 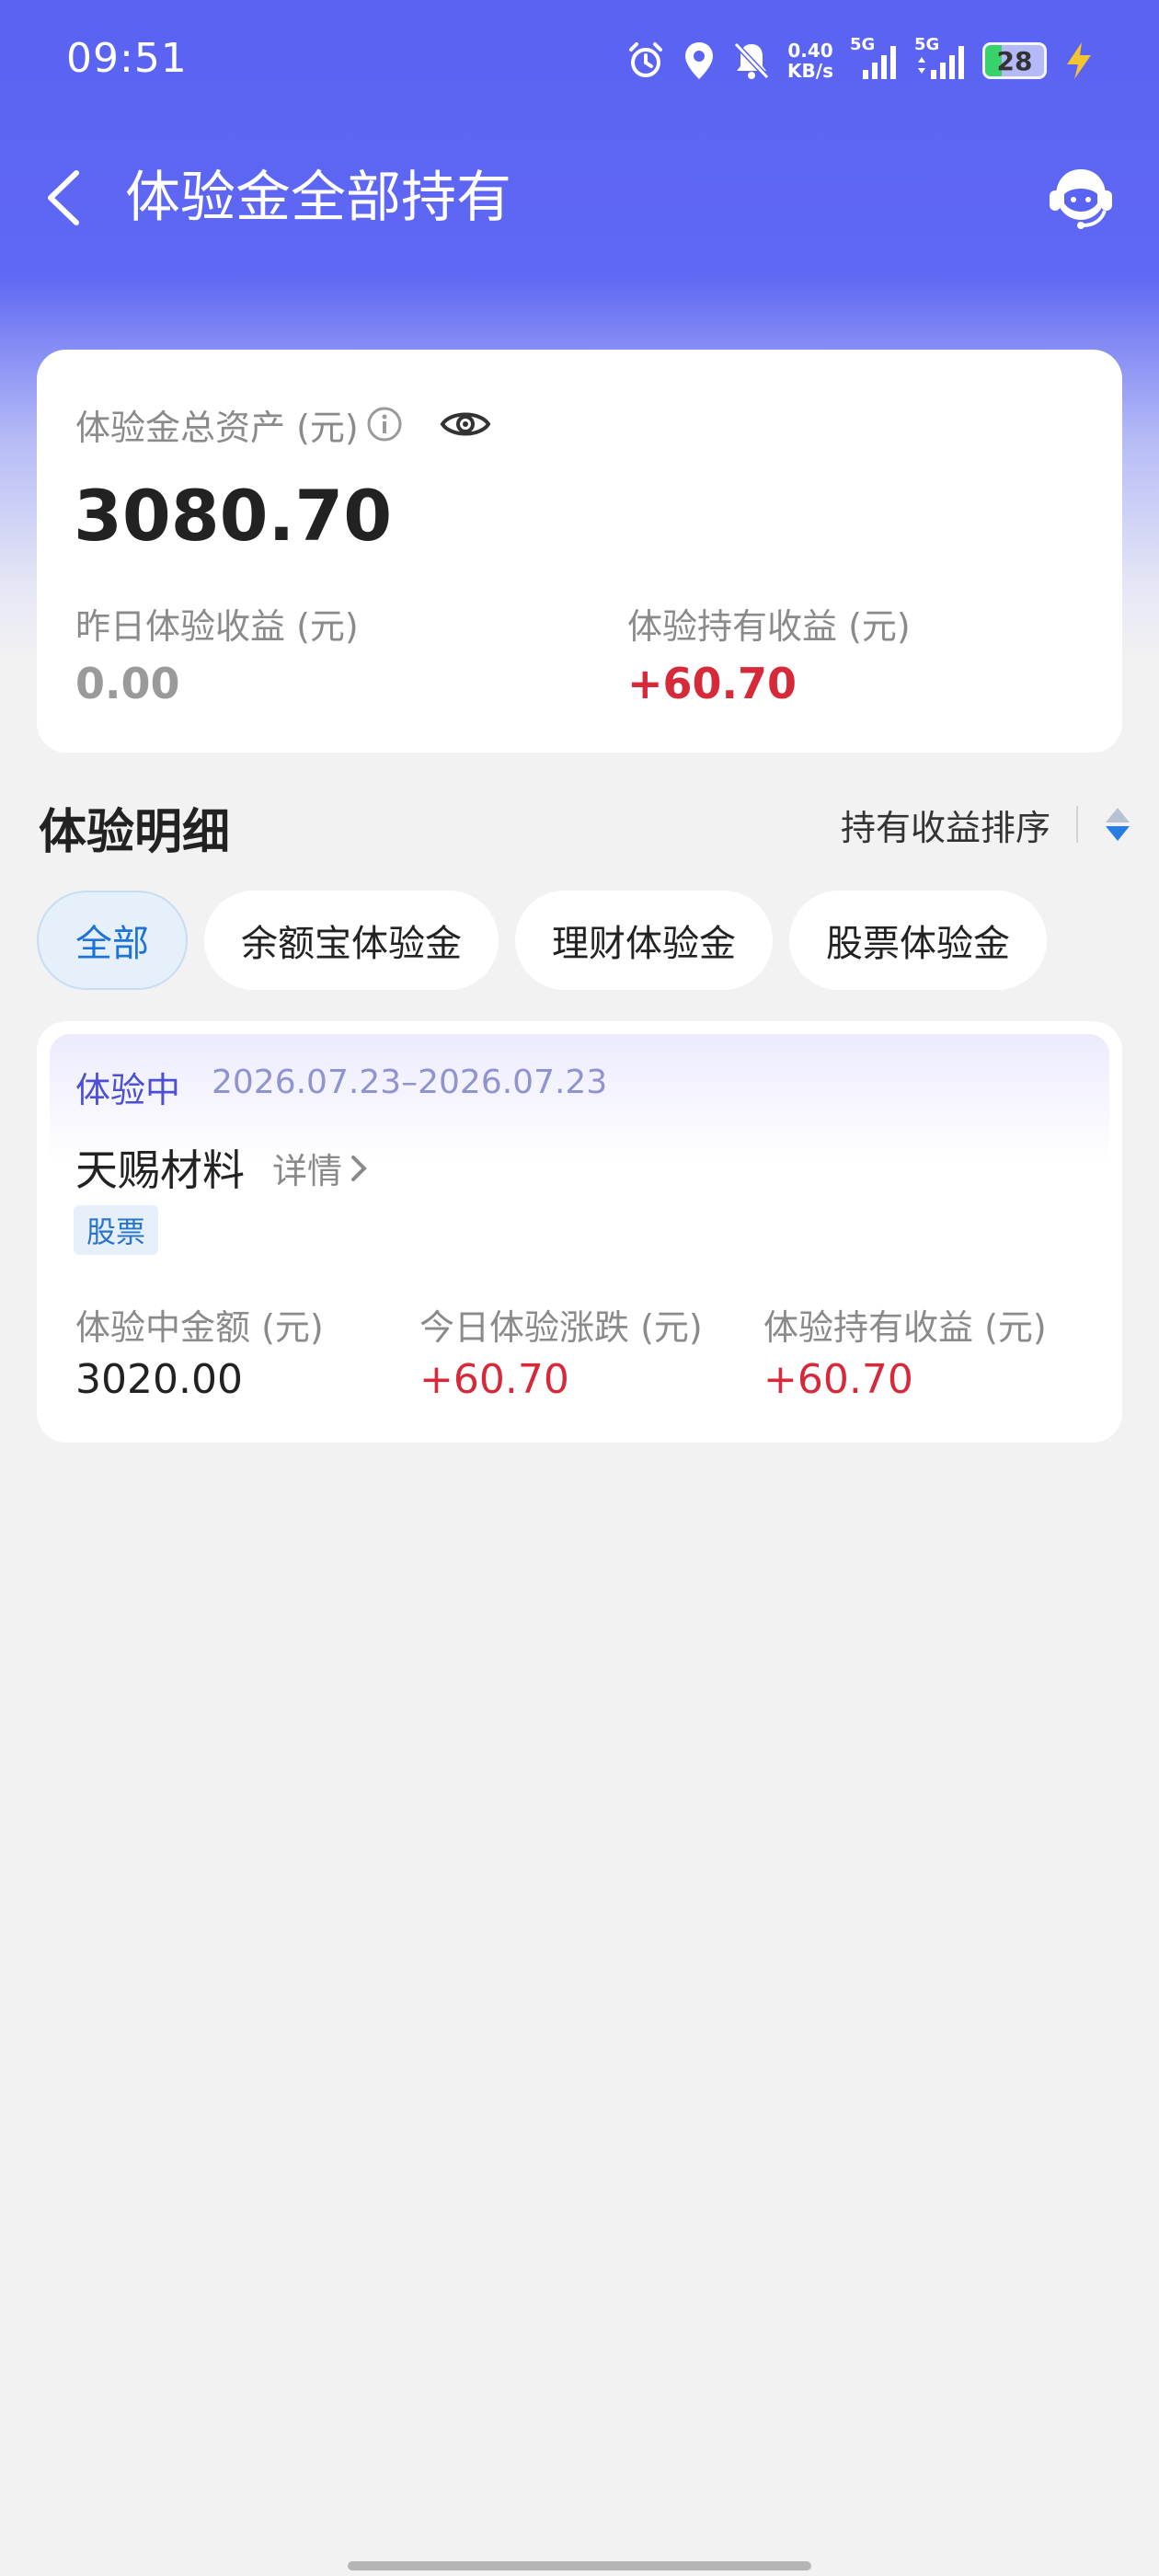 What do you see at coordinates (579, 2565) in the screenshot?
I see `home-indicator` at bounding box center [579, 2565].